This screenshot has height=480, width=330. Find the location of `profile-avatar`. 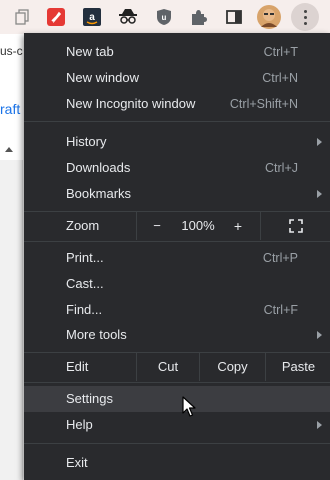

profile-avatar is located at coordinates (269, 17).